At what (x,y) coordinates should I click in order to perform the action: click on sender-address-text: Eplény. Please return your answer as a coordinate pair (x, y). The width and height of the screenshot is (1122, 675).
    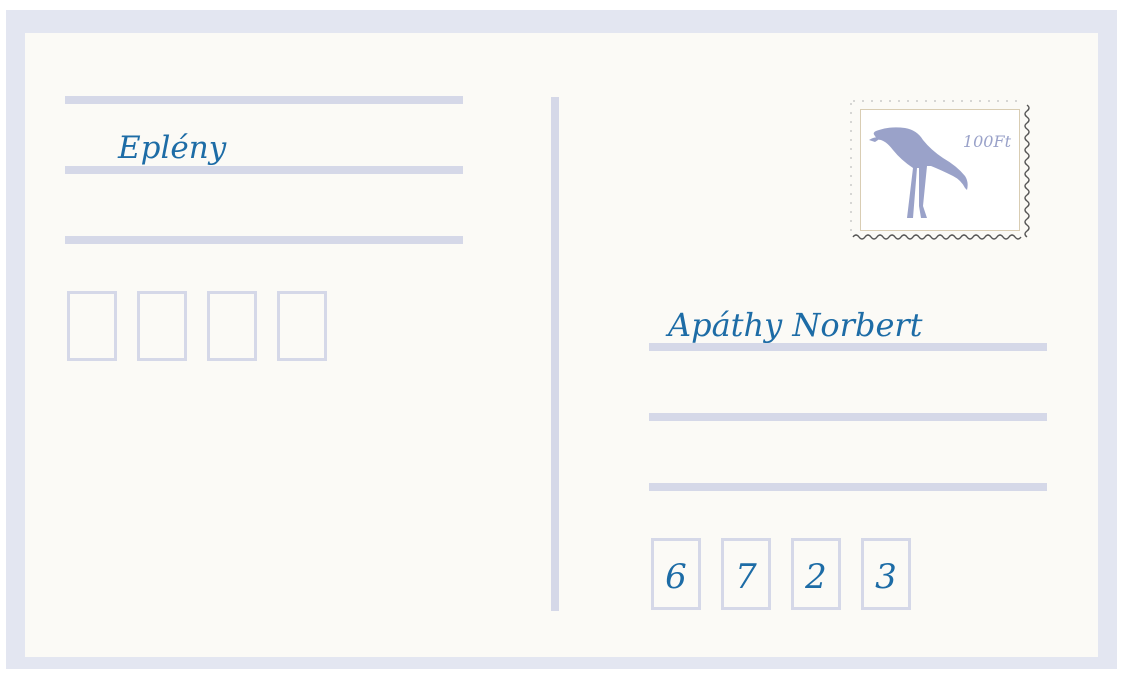
    Looking at the image, I should click on (172, 148).